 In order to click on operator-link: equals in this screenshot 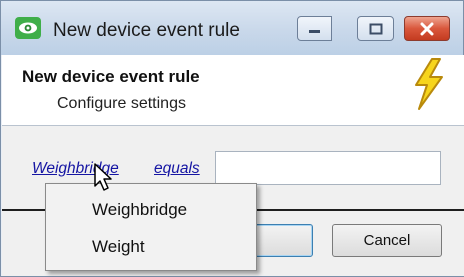, I will do `click(177, 169)`.